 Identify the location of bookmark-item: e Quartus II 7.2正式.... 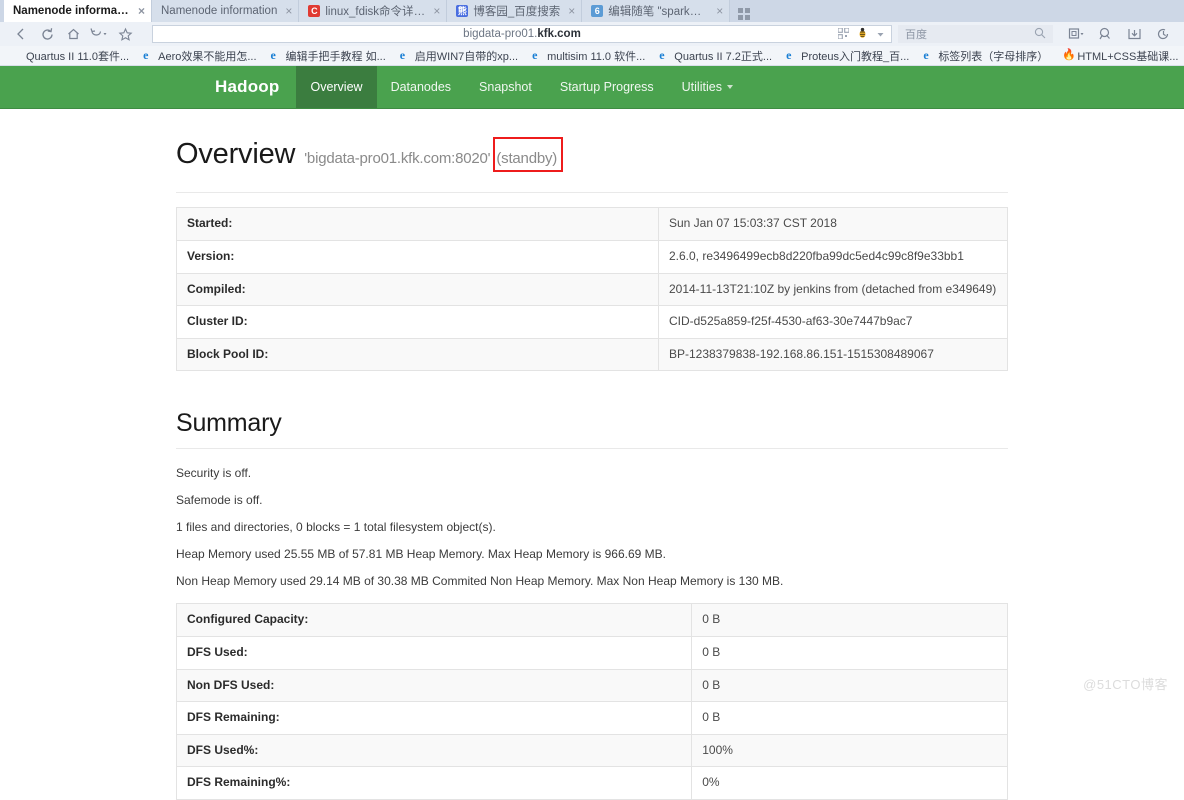
(715, 56).